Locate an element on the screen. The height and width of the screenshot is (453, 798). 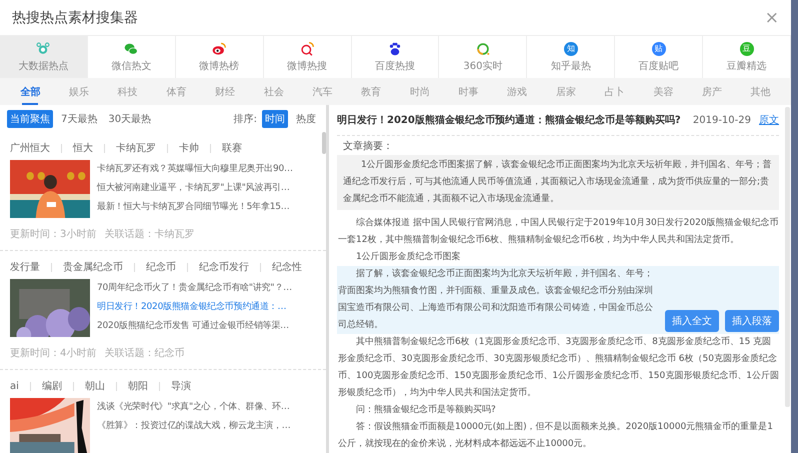
topic-tag: 广州恒大 is located at coordinates (35, 148).